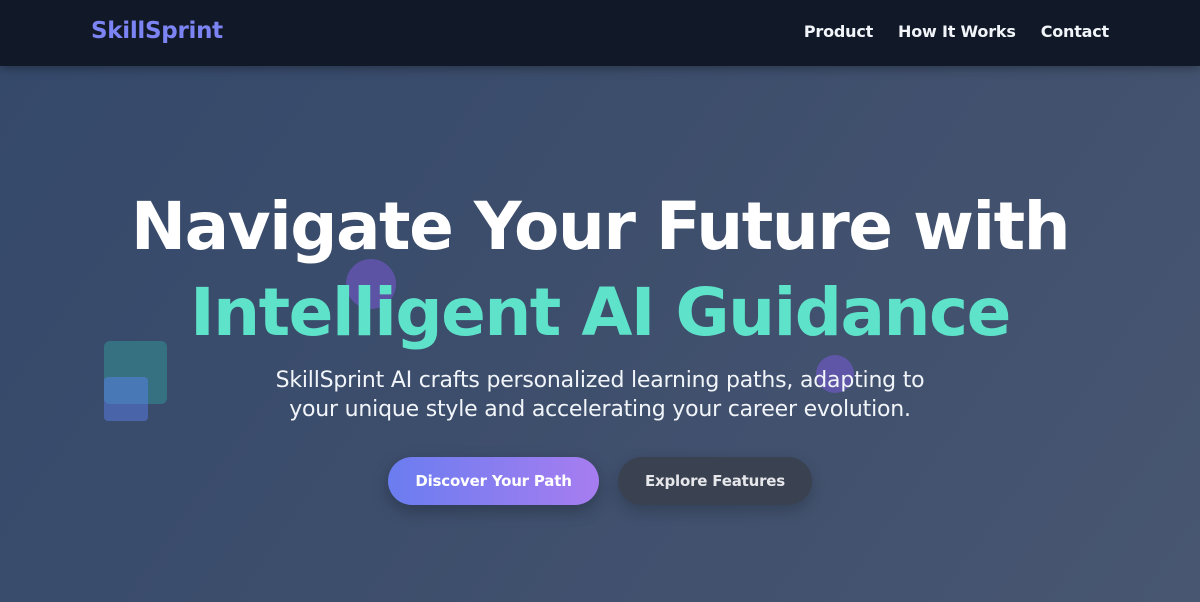  Describe the element at coordinates (715, 481) in the screenshot. I see `explore-features-button: Explore Features` at that location.